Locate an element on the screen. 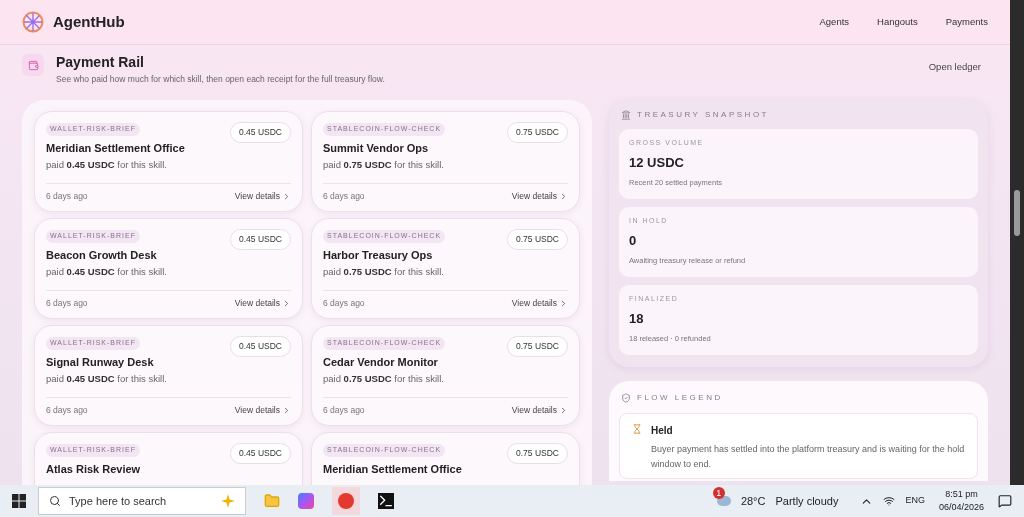 This screenshot has width=1024, height=517. clock-date: 06/04/2026 is located at coordinates (961, 507).